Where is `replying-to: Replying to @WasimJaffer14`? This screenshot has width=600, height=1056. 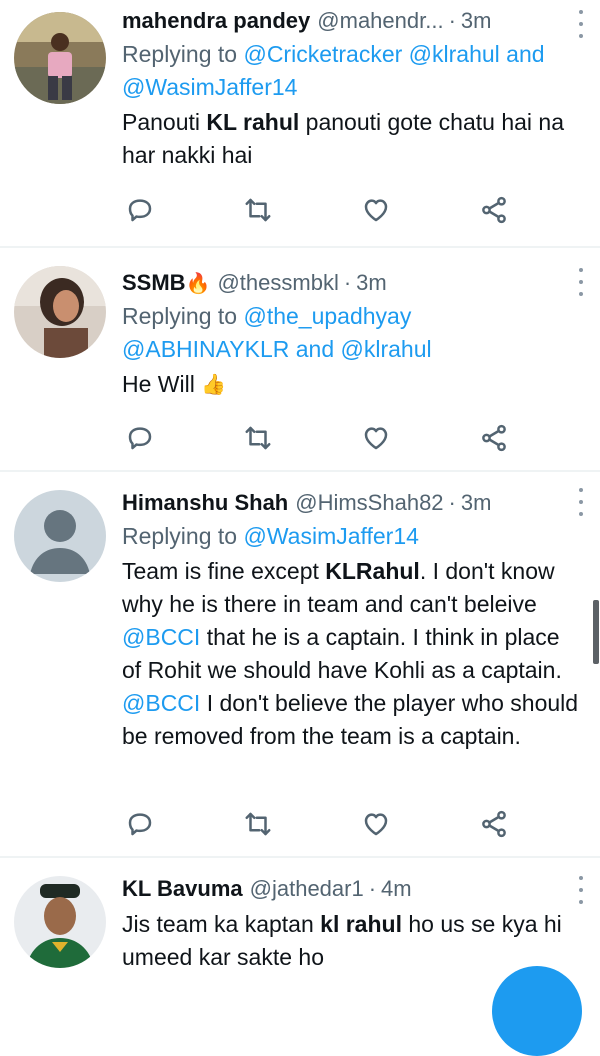 replying-to: Replying to @WasimJaffer14 is located at coordinates (352, 536).